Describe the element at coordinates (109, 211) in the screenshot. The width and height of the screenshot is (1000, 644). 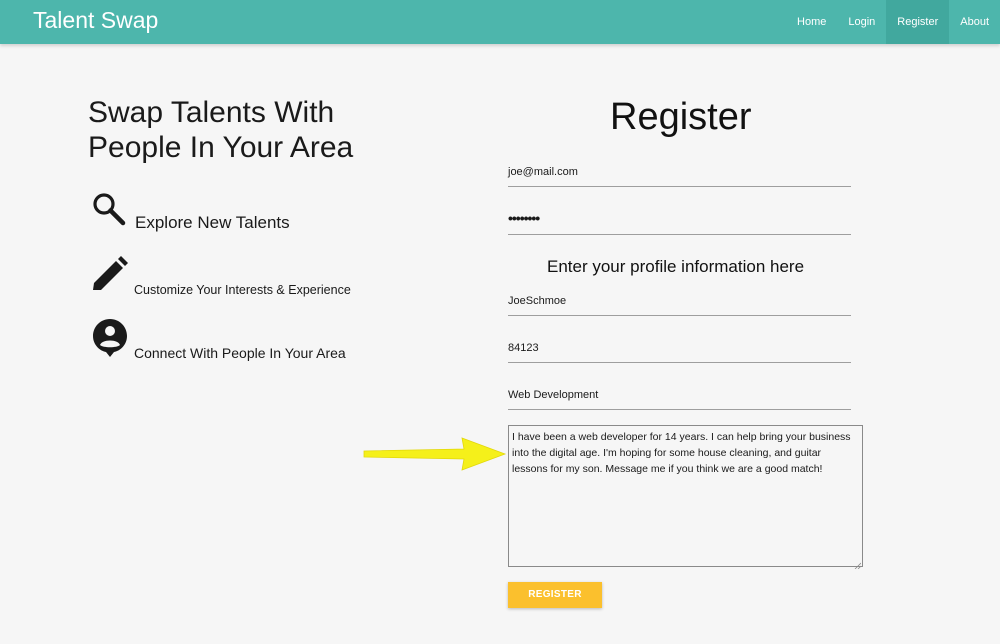
I see `search-icon` at that location.